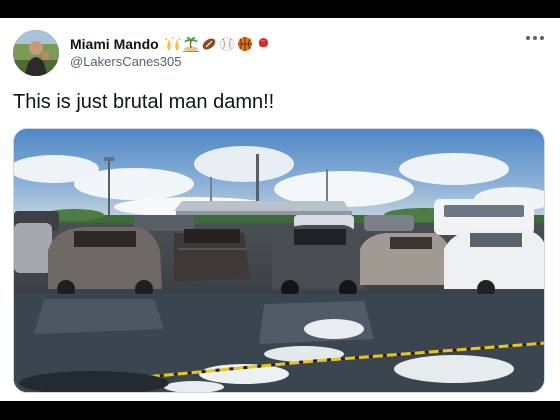 The image size is (560, 420). I want to click on top-letterbox-bar, so click(280, 9).